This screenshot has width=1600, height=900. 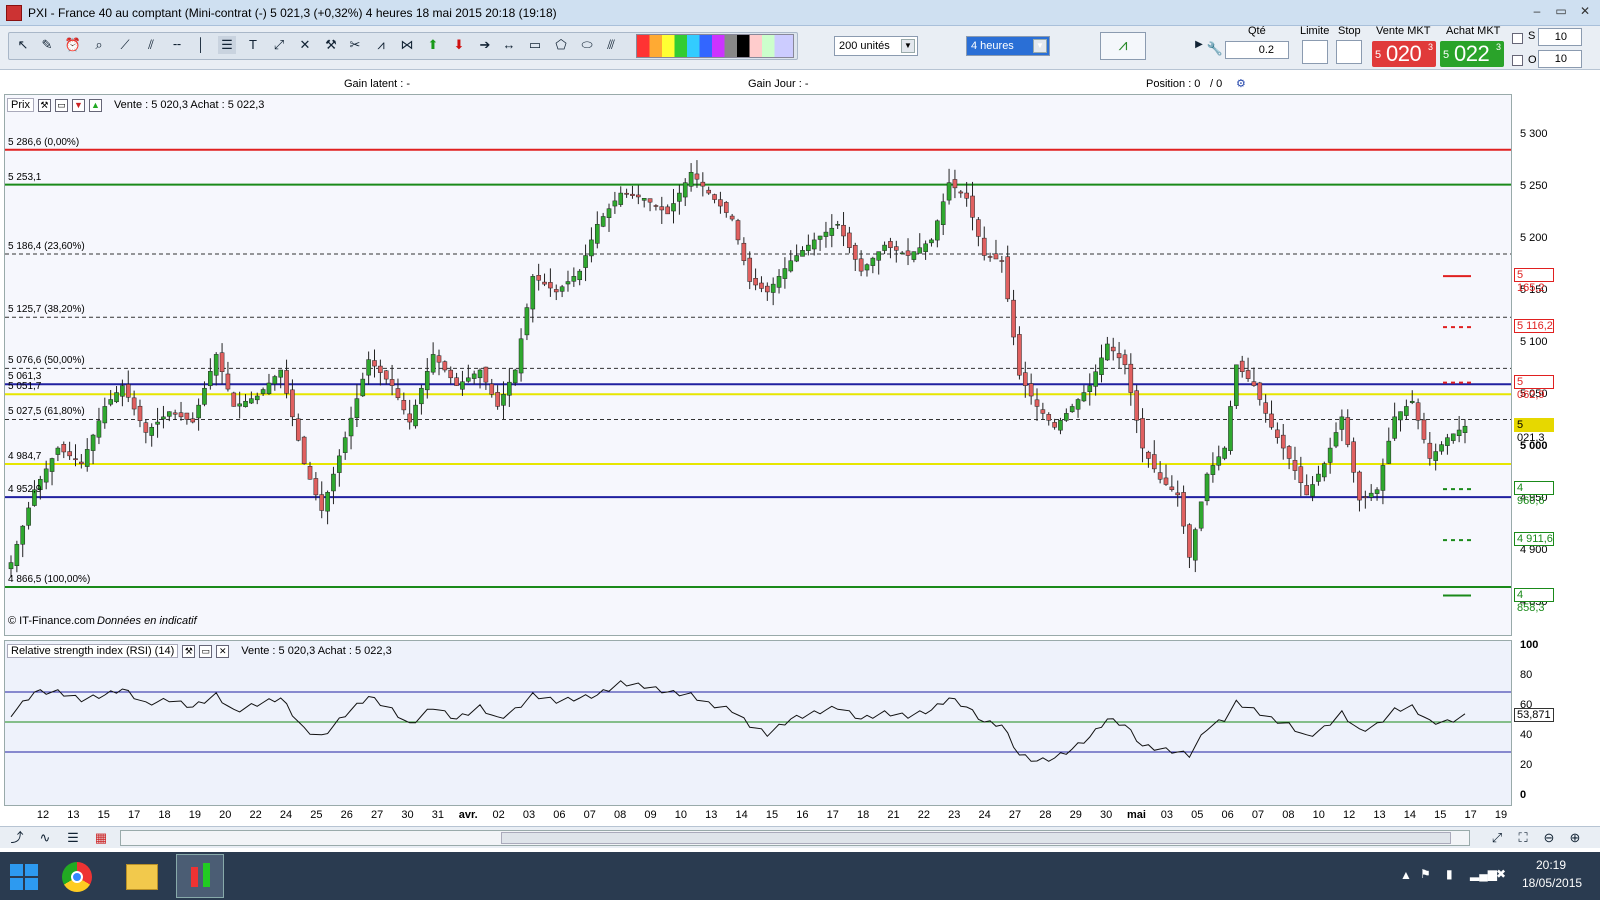 What do you see at coordinates (381, 45) in the screenshot?
I see `zigzag-icon: ⩘` at bounding box center [381, 45].